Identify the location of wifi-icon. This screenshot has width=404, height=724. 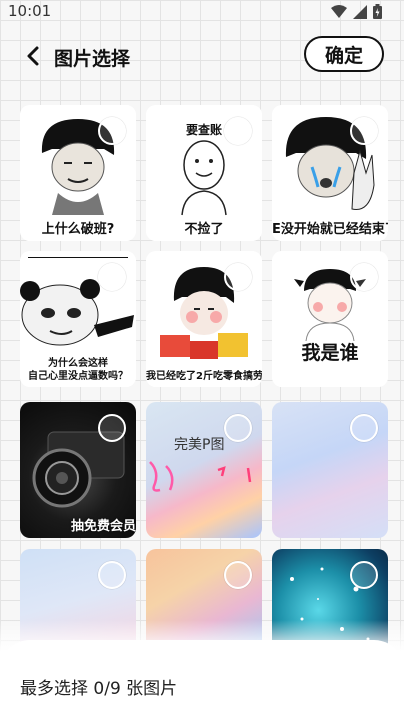
(339, 11).